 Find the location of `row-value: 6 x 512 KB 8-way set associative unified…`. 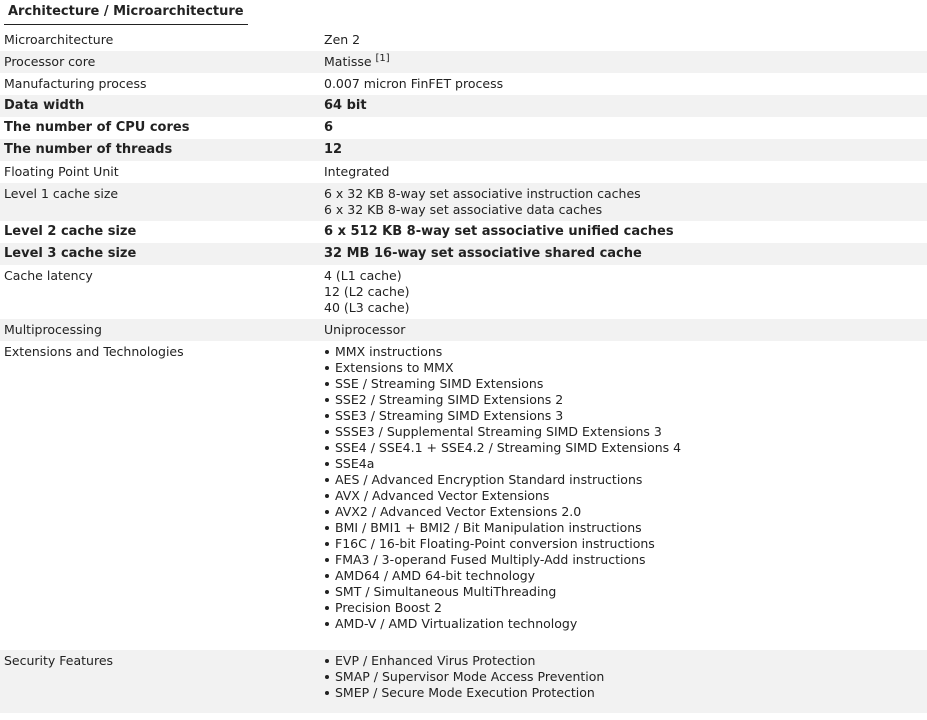

row-value: 6 x 512 KB 8-way set associative unified… is located at coordinates (499, 231).